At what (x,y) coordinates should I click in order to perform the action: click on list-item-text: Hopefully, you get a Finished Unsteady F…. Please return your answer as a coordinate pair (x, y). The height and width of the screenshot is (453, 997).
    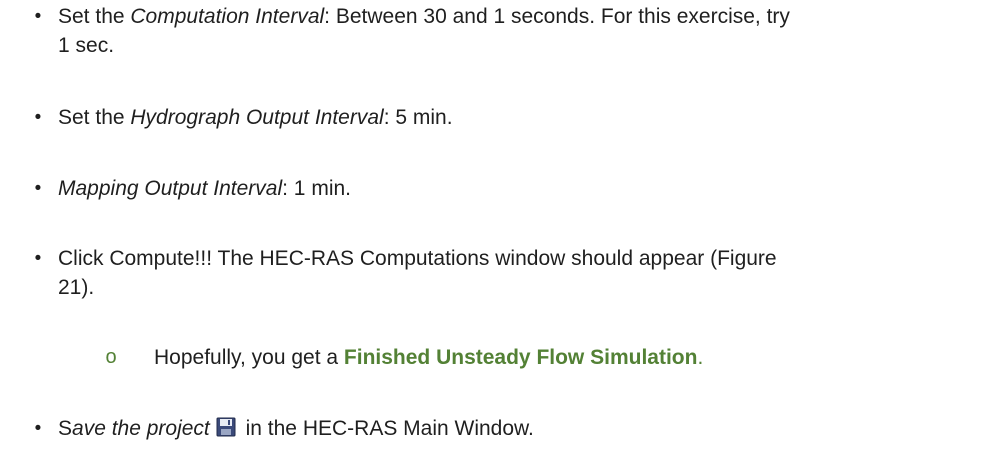
    Looking at the image, I should click on (429, 357).